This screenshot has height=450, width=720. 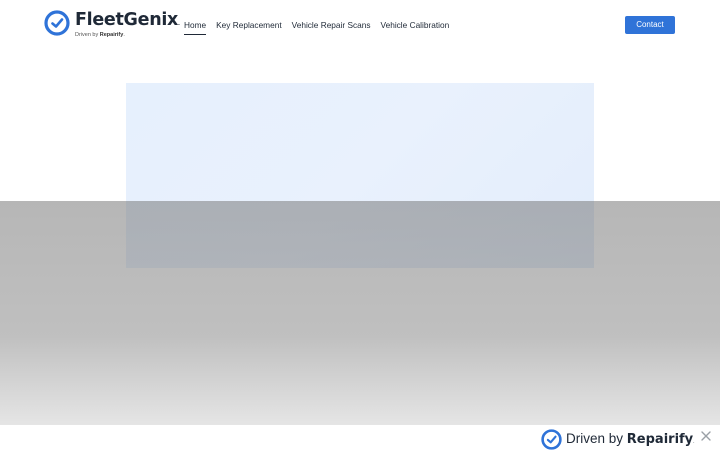 I want to click on banner-logo: Driven by Repairify., so click(x=621, y=439).